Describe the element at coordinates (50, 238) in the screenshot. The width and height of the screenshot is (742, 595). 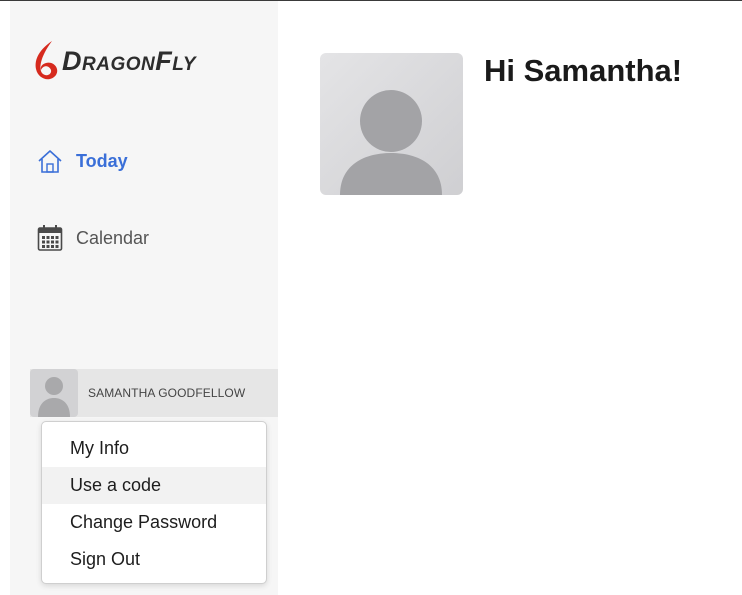
I see `calendar-icon` at that location.